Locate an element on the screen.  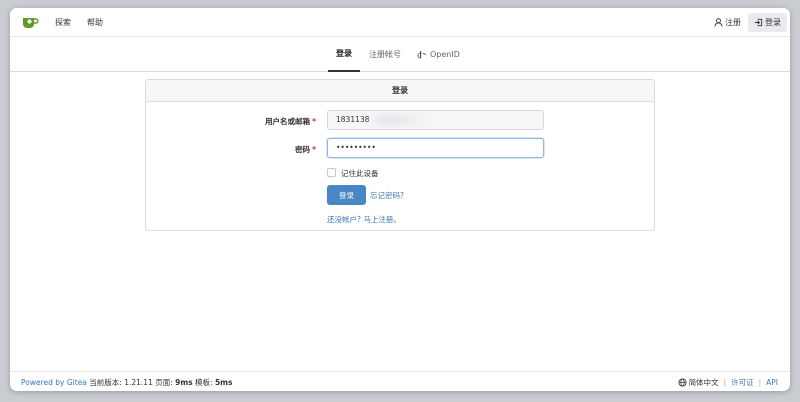
footer-links: 简体中文 | 许可证 | API is located at coordinates (728, 382).